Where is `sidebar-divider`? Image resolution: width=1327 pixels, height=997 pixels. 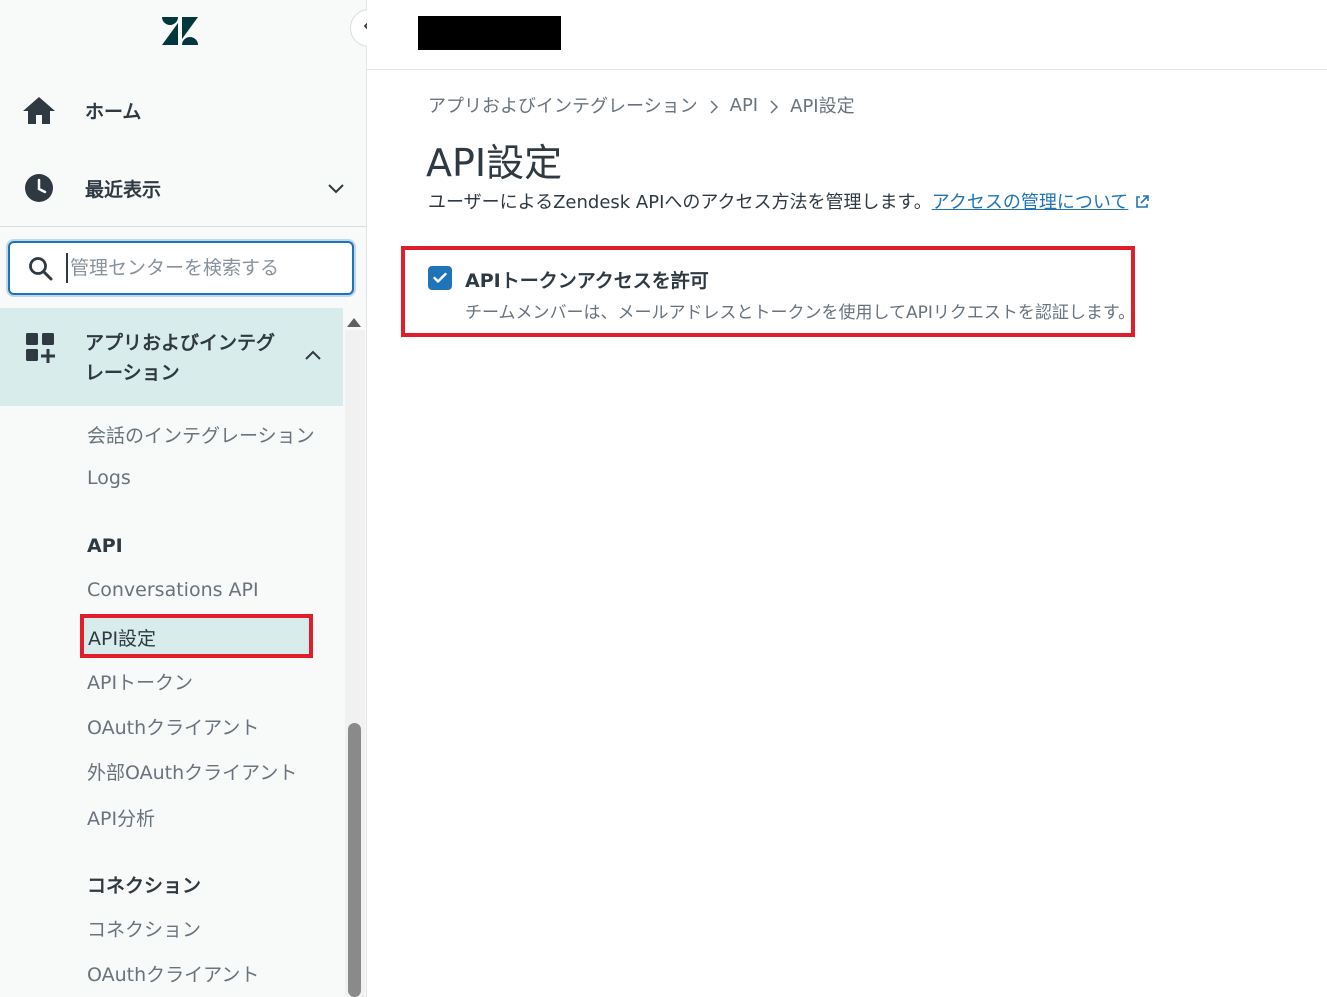 sidebar-divider is located at coordinates (183, 226).